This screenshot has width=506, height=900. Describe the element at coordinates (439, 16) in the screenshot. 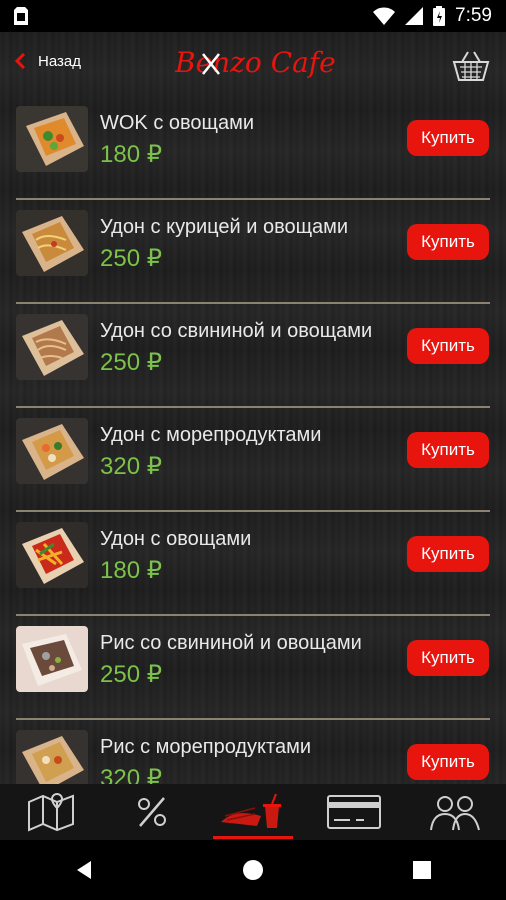

I see `battery-icon` at that location.